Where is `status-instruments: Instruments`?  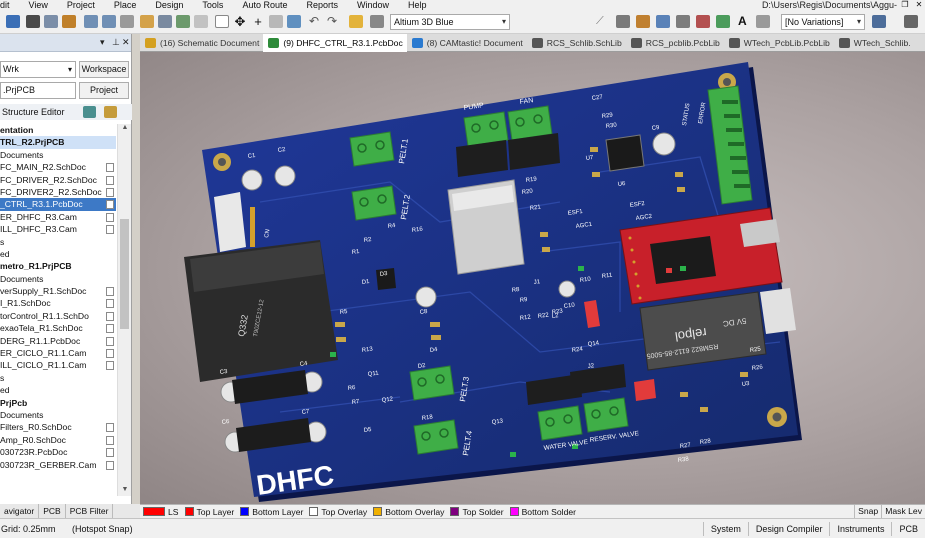
status-instruments: Instruments is located at coordinates (860, 529).